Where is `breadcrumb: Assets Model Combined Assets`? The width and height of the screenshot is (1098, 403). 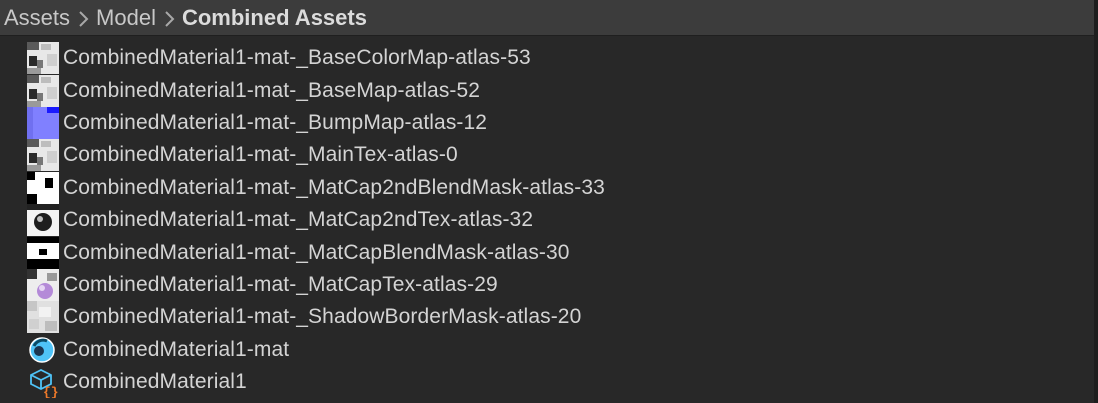 breadcrumb: Assets Model Combined Assets is located at coordinates (547, 18).